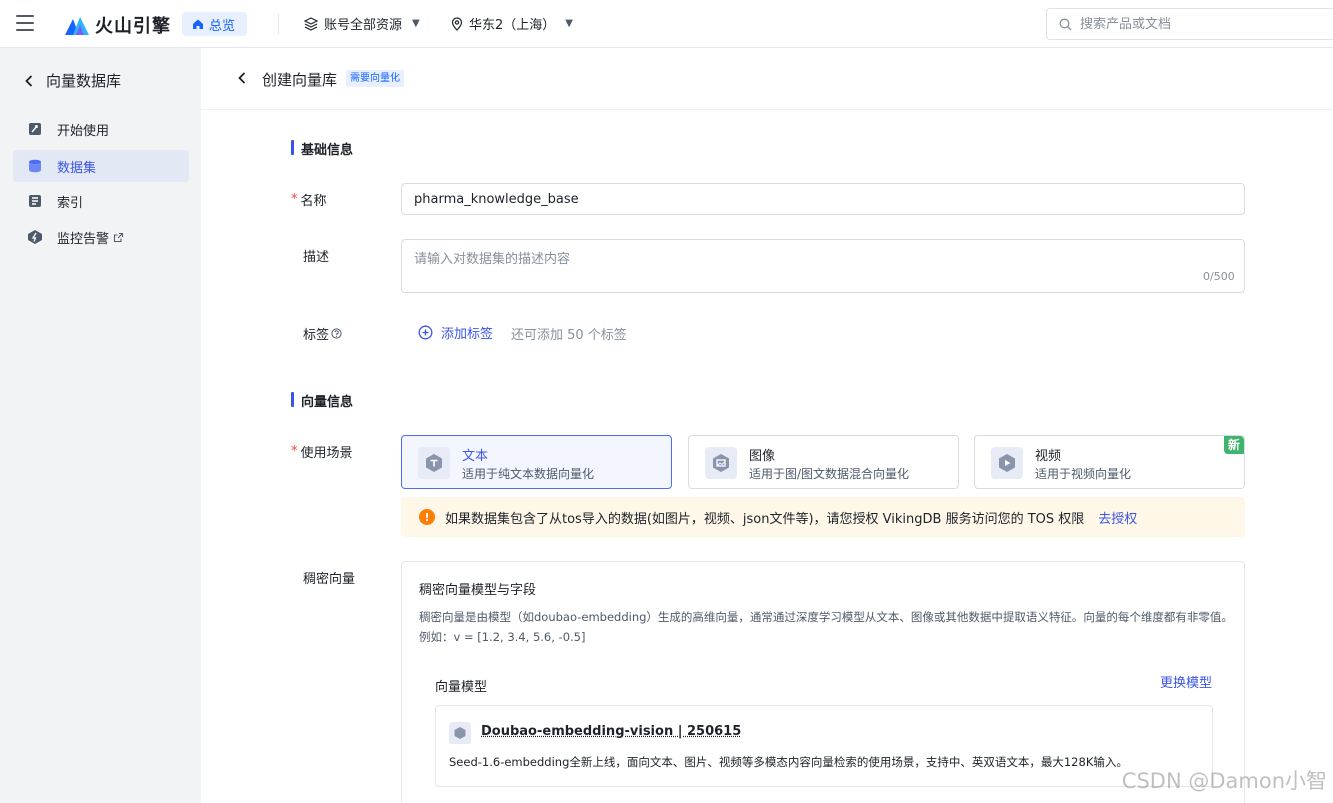  I want to click on help-icon, so click(336, 333).